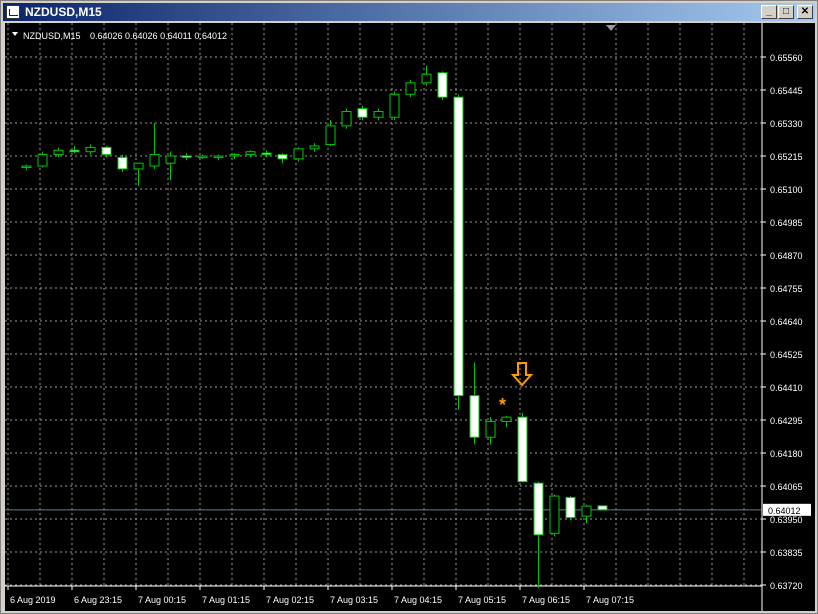  I want to click on chart-window-icon, so click(13, 12).